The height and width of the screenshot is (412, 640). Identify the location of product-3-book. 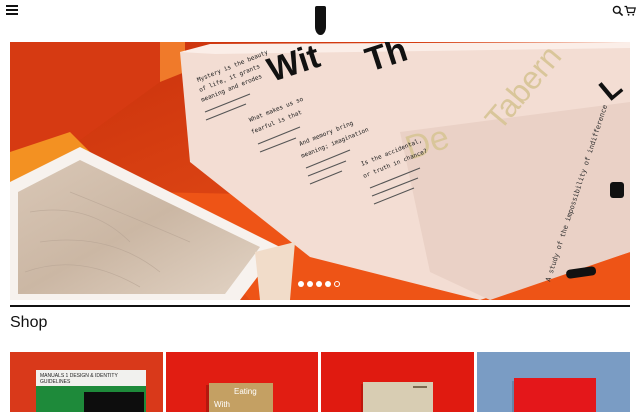
(398, 397).